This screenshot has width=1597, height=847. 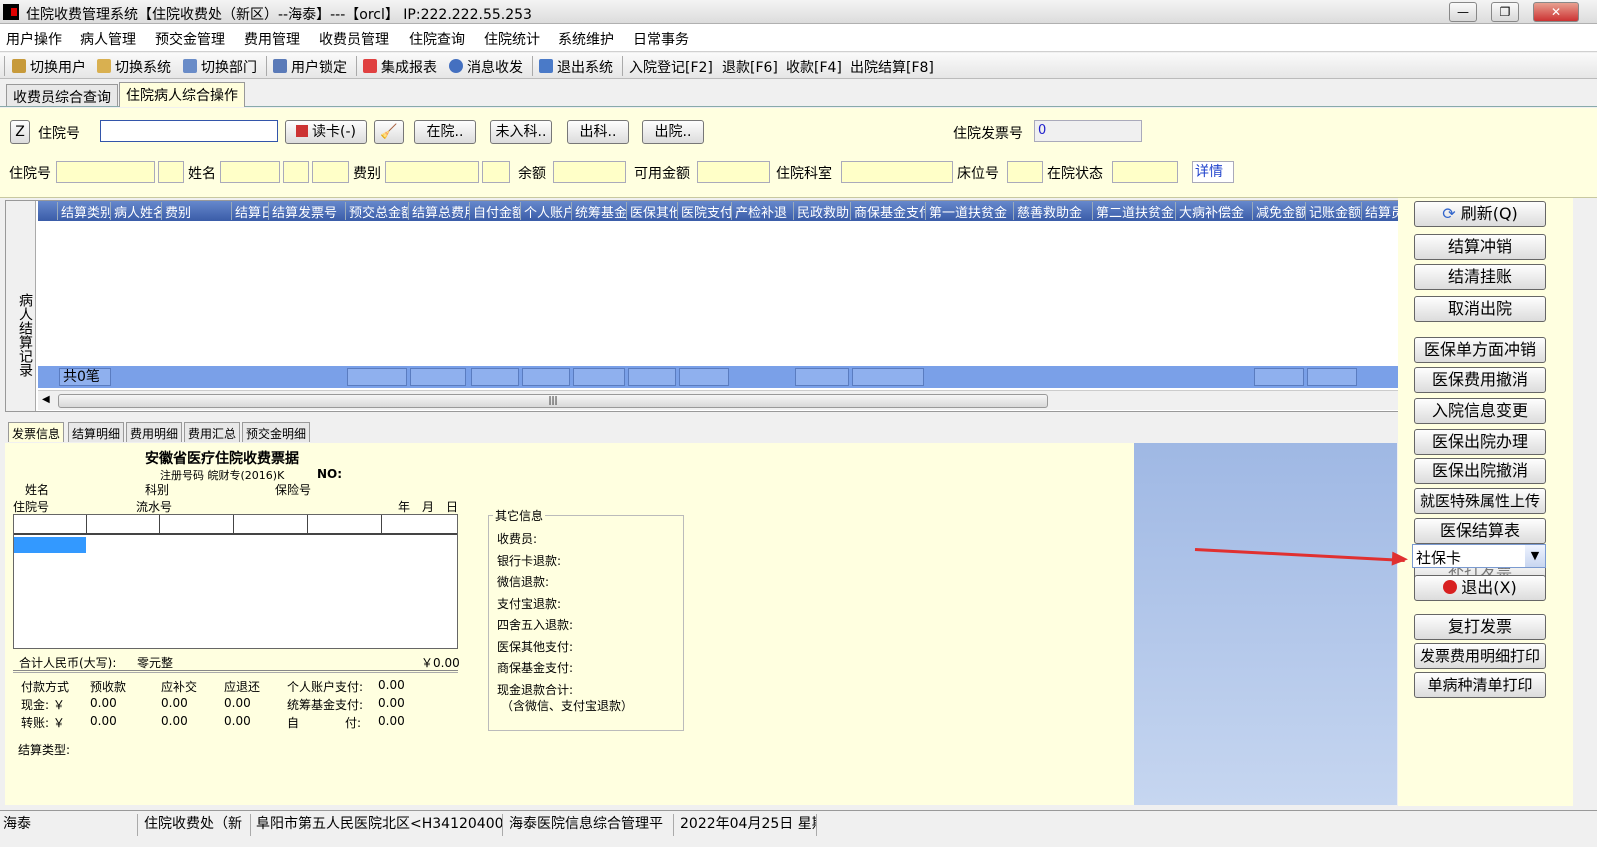 What do you see at coordinates (440, 211) in the screenshot?
I see `column-header: 结算总费用` at bounding box center [440, 211].